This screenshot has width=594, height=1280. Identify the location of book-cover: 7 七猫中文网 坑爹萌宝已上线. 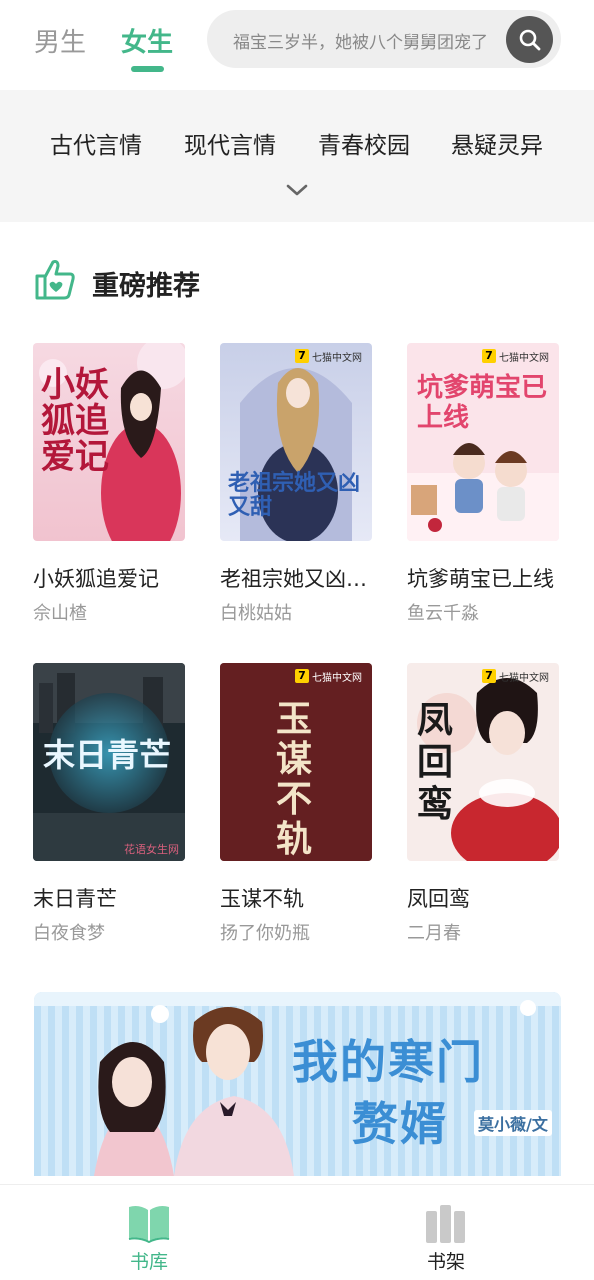
(483, 442).